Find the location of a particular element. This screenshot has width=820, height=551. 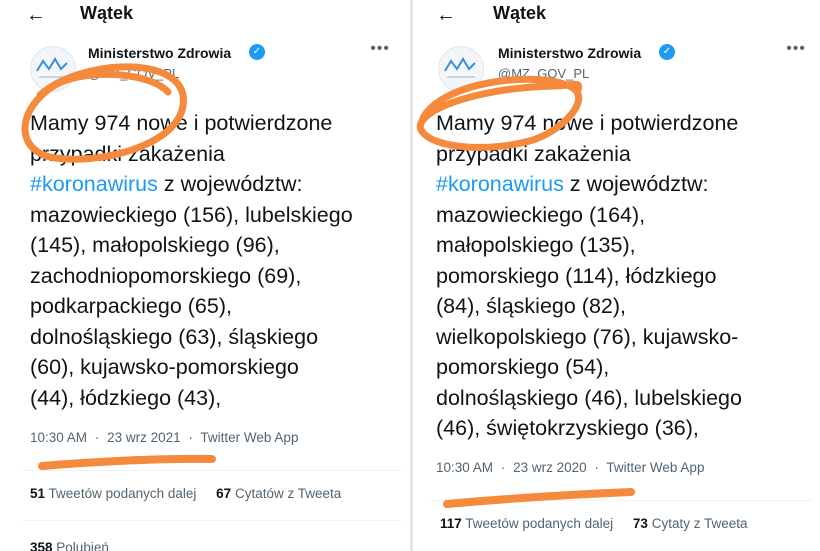

tweet-line: wielkopolskiego (76), kujawsko- is located at coordinates (587, 336).